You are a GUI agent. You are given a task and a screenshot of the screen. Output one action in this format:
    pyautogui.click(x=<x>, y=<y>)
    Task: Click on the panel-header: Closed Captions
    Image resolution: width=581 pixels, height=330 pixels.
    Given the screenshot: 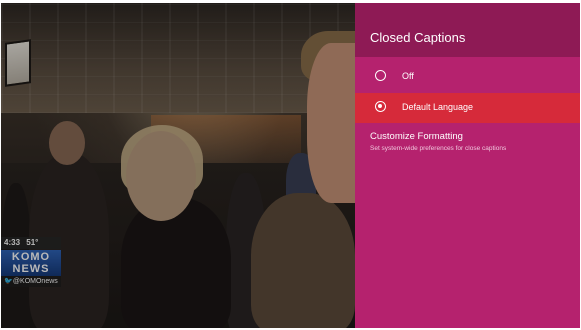 What is the action you would take?
    pyautogui.click(x=467, y=30)
    